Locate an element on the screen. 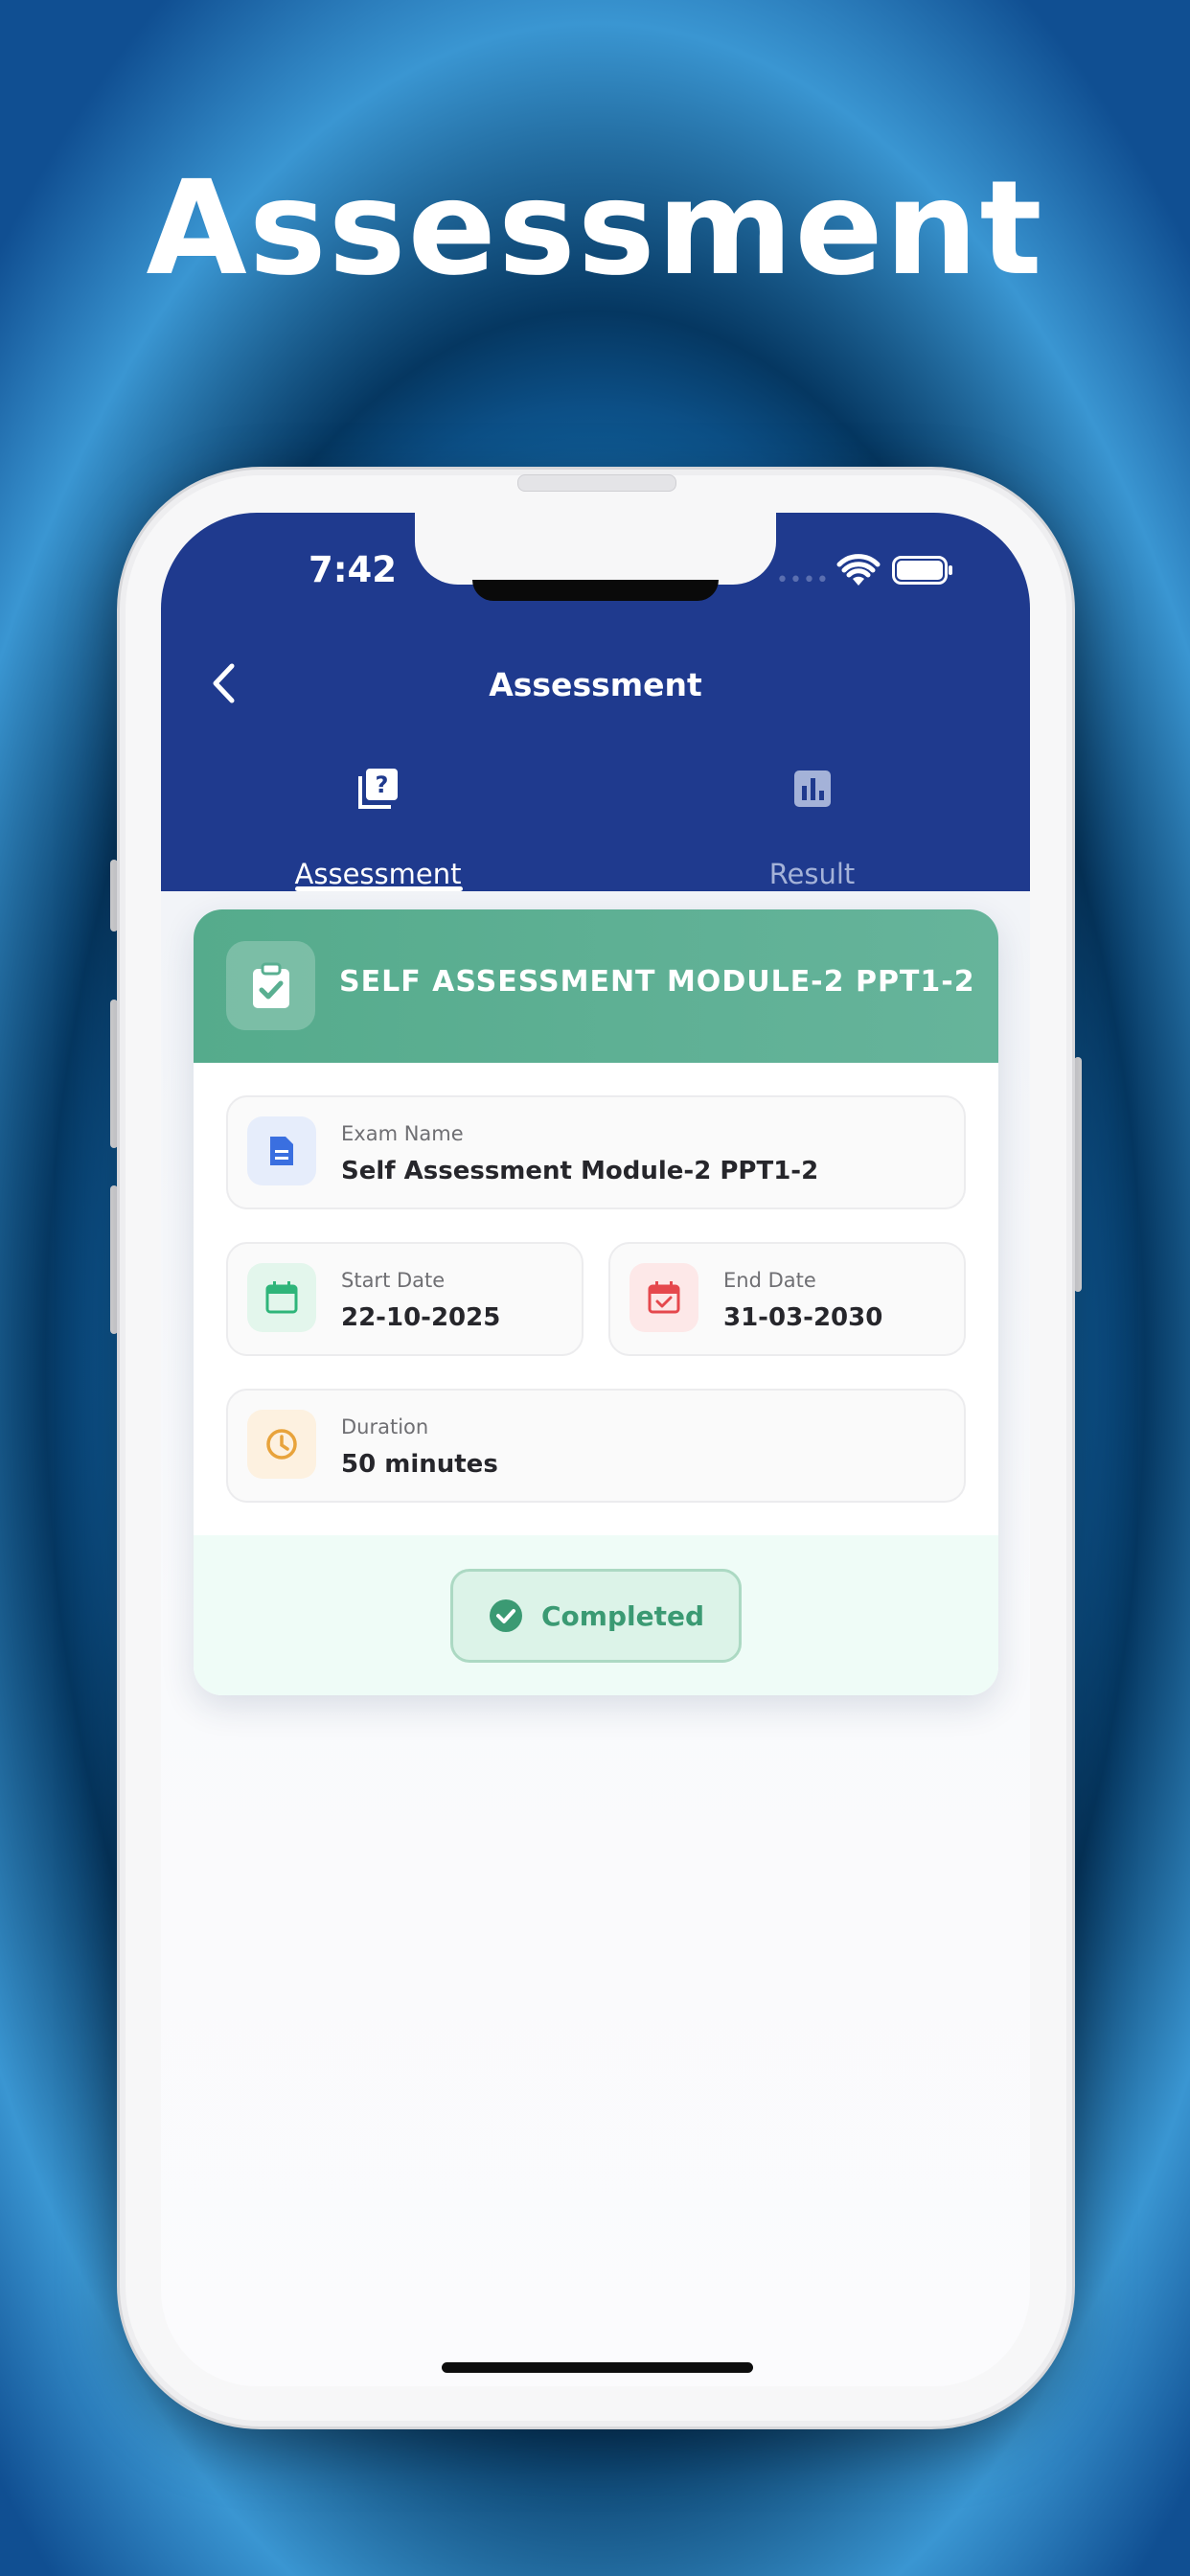  duration-box: Duration 50 minutes is located at coordinates (596, 1446).